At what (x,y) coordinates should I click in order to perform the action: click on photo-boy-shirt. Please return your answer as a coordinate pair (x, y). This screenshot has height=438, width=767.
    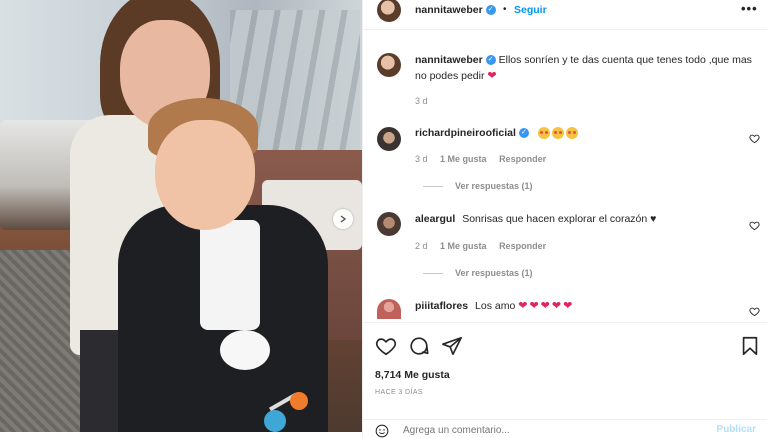
    Looking at the image, I should click on (230, 275).